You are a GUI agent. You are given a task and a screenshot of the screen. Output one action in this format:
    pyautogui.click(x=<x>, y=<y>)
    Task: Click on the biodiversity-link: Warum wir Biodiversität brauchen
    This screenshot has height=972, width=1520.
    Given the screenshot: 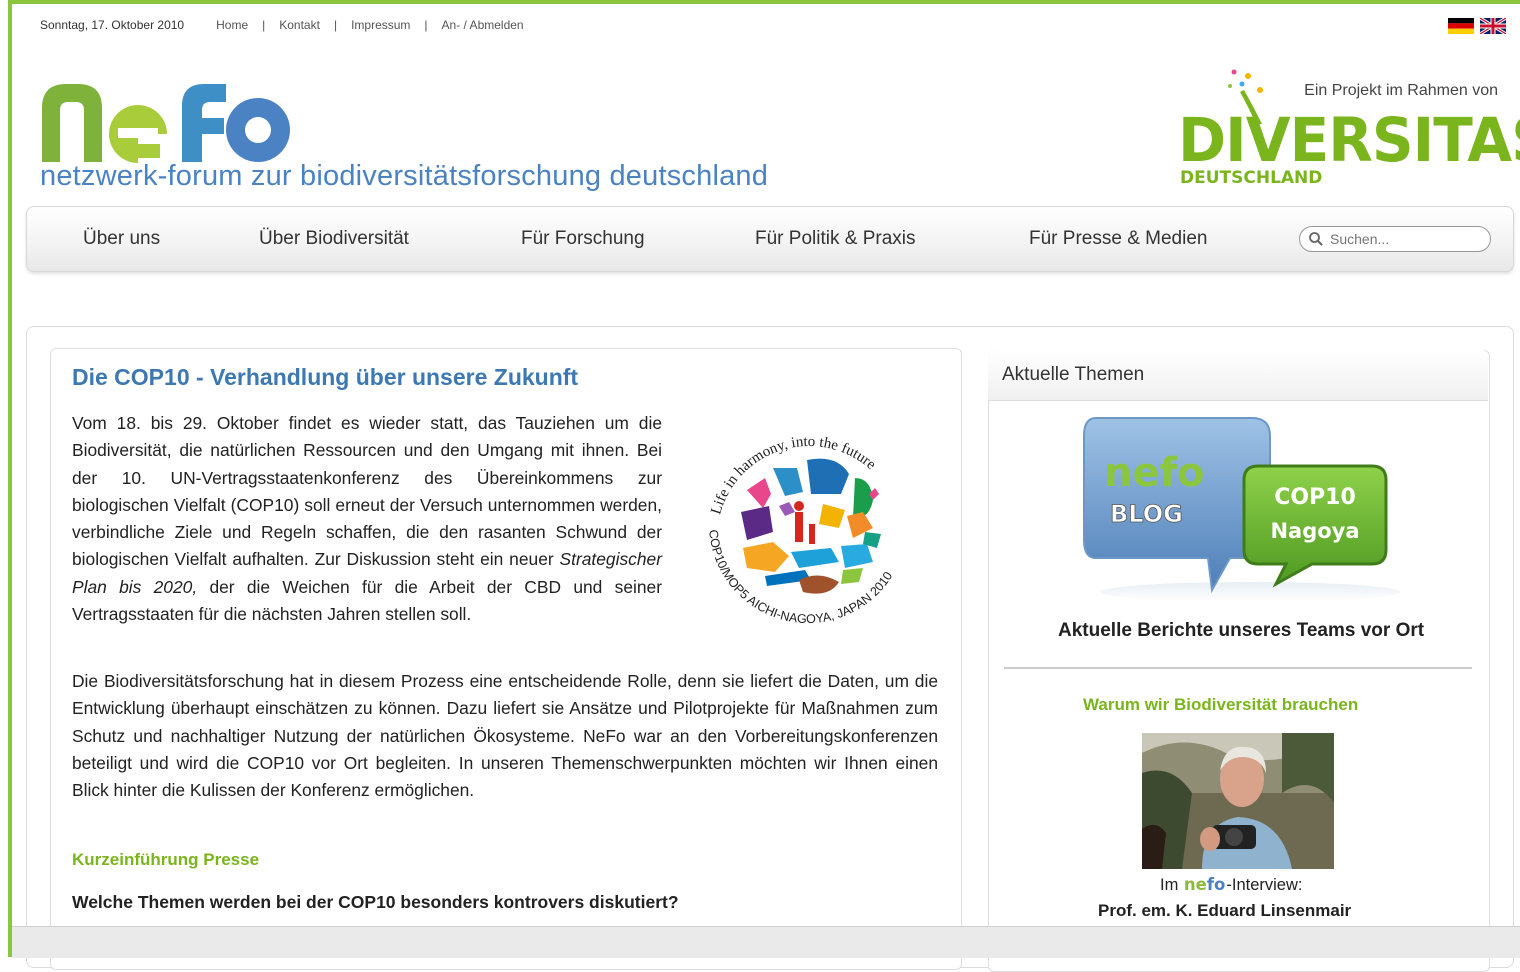 What is the action you would take?
    pyautogui.click(x=1220, y=705)
    